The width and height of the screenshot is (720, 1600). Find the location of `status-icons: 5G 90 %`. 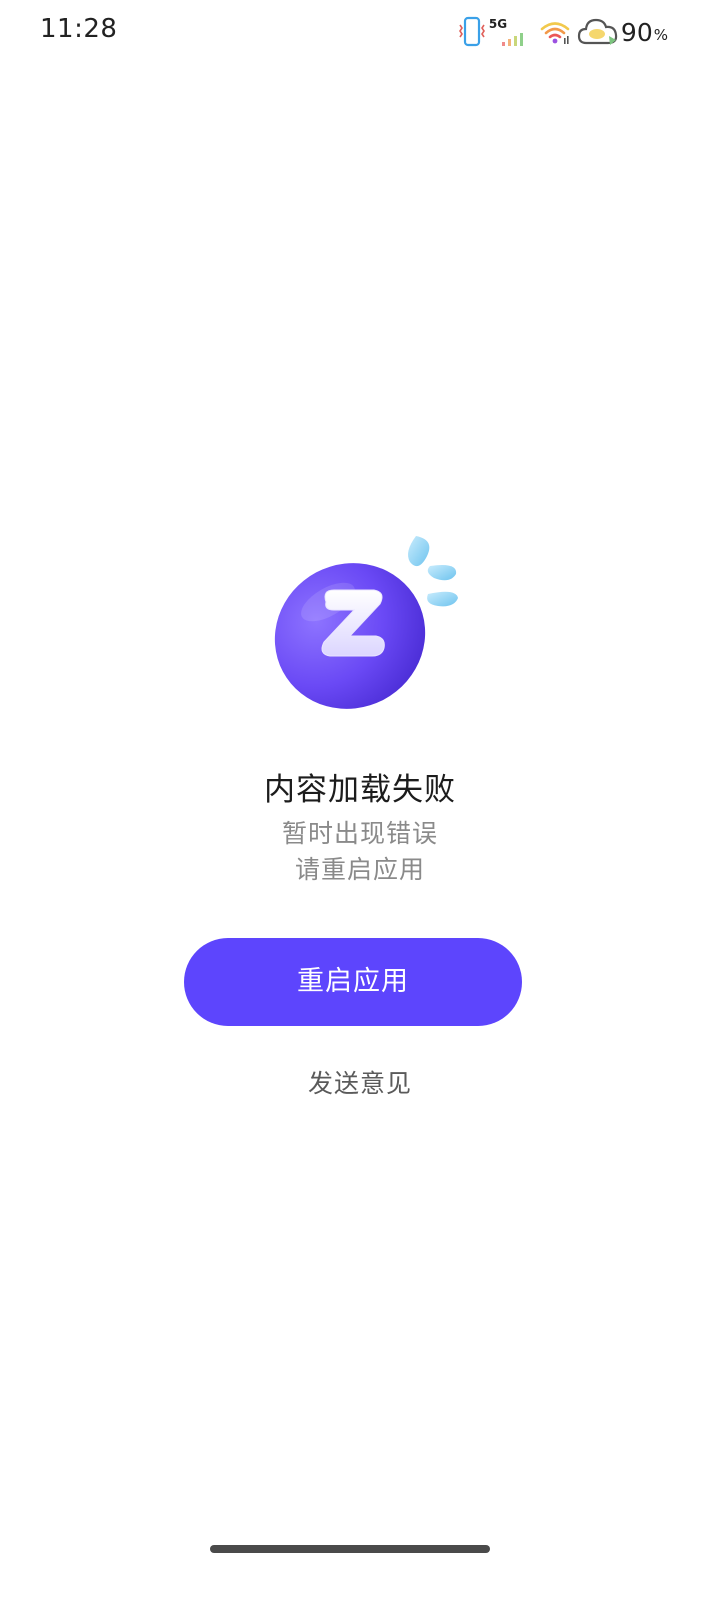

status-icons: 5G 90 % is located at coordinates (562, 32).